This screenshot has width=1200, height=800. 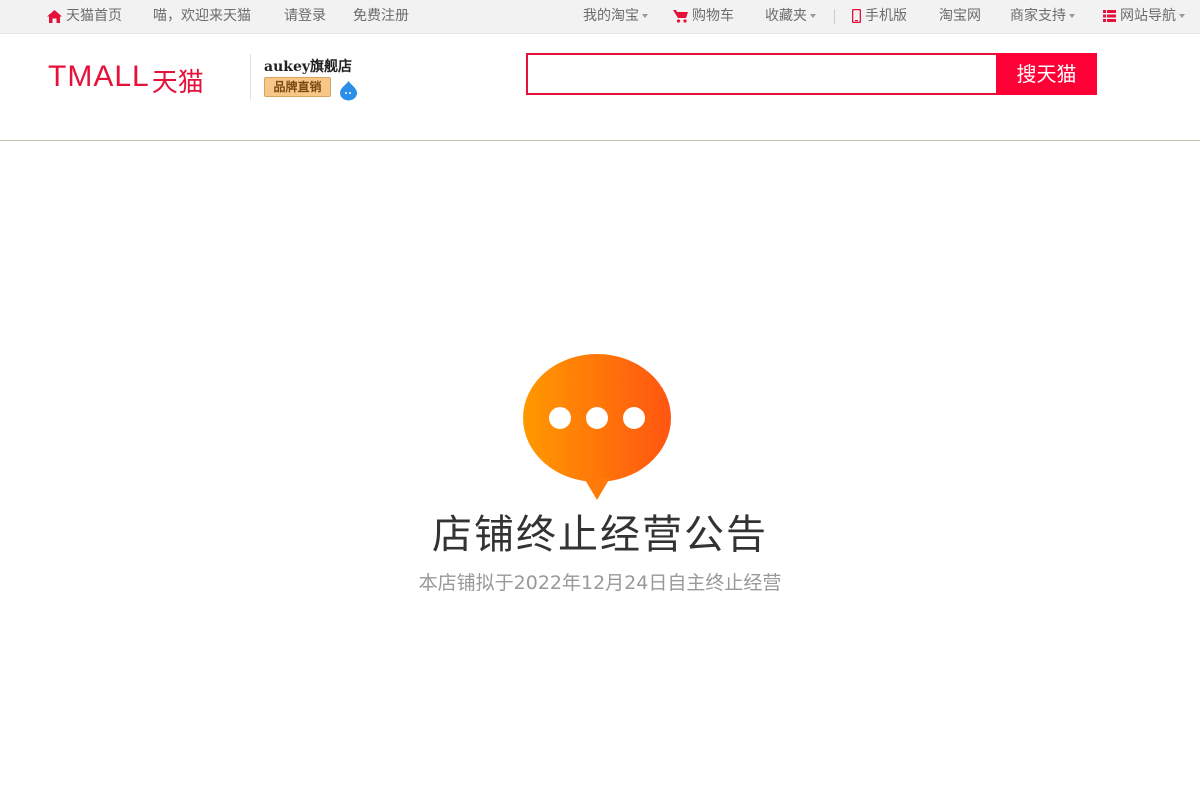 What do you see at coordinates (834, 16) in the screenshot?
I see `topbar-divider` at bounding box center [834, 16].